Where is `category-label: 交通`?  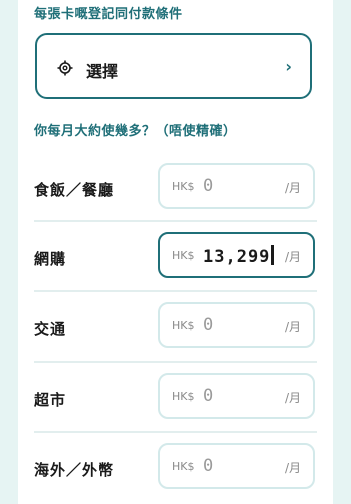 category-label: 交通 is located at coordinates (50, 329).